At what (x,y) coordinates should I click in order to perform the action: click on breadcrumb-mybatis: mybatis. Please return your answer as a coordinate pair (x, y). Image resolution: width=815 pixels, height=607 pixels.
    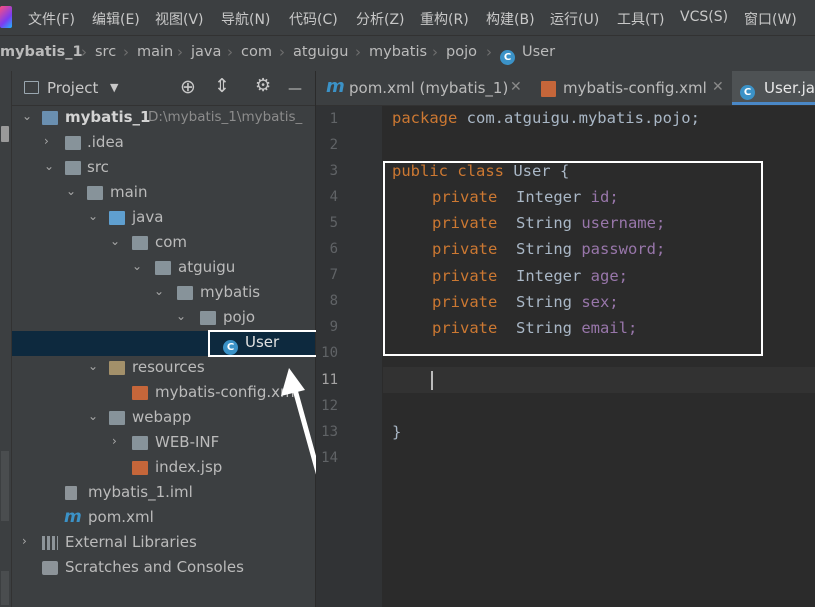
    Looking at the image, I should click on (398, 52).